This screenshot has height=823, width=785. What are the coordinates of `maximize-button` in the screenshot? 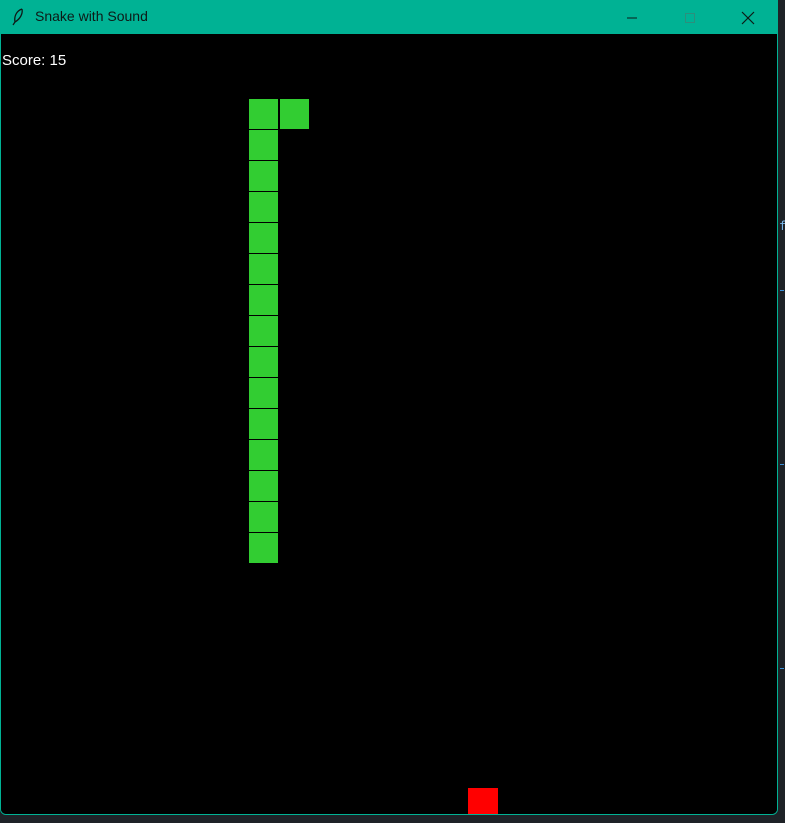 It's located at (690, 17).